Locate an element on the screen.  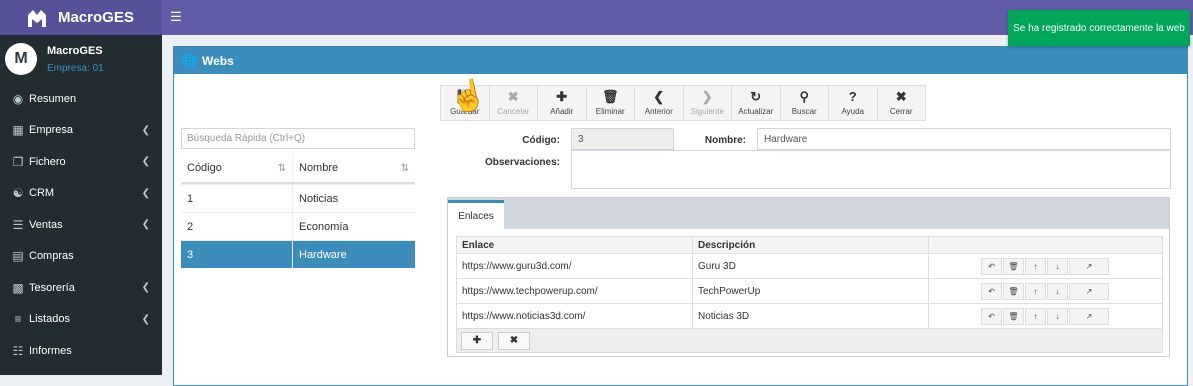
brand: MacroGES is located at coordinates (81, 17).